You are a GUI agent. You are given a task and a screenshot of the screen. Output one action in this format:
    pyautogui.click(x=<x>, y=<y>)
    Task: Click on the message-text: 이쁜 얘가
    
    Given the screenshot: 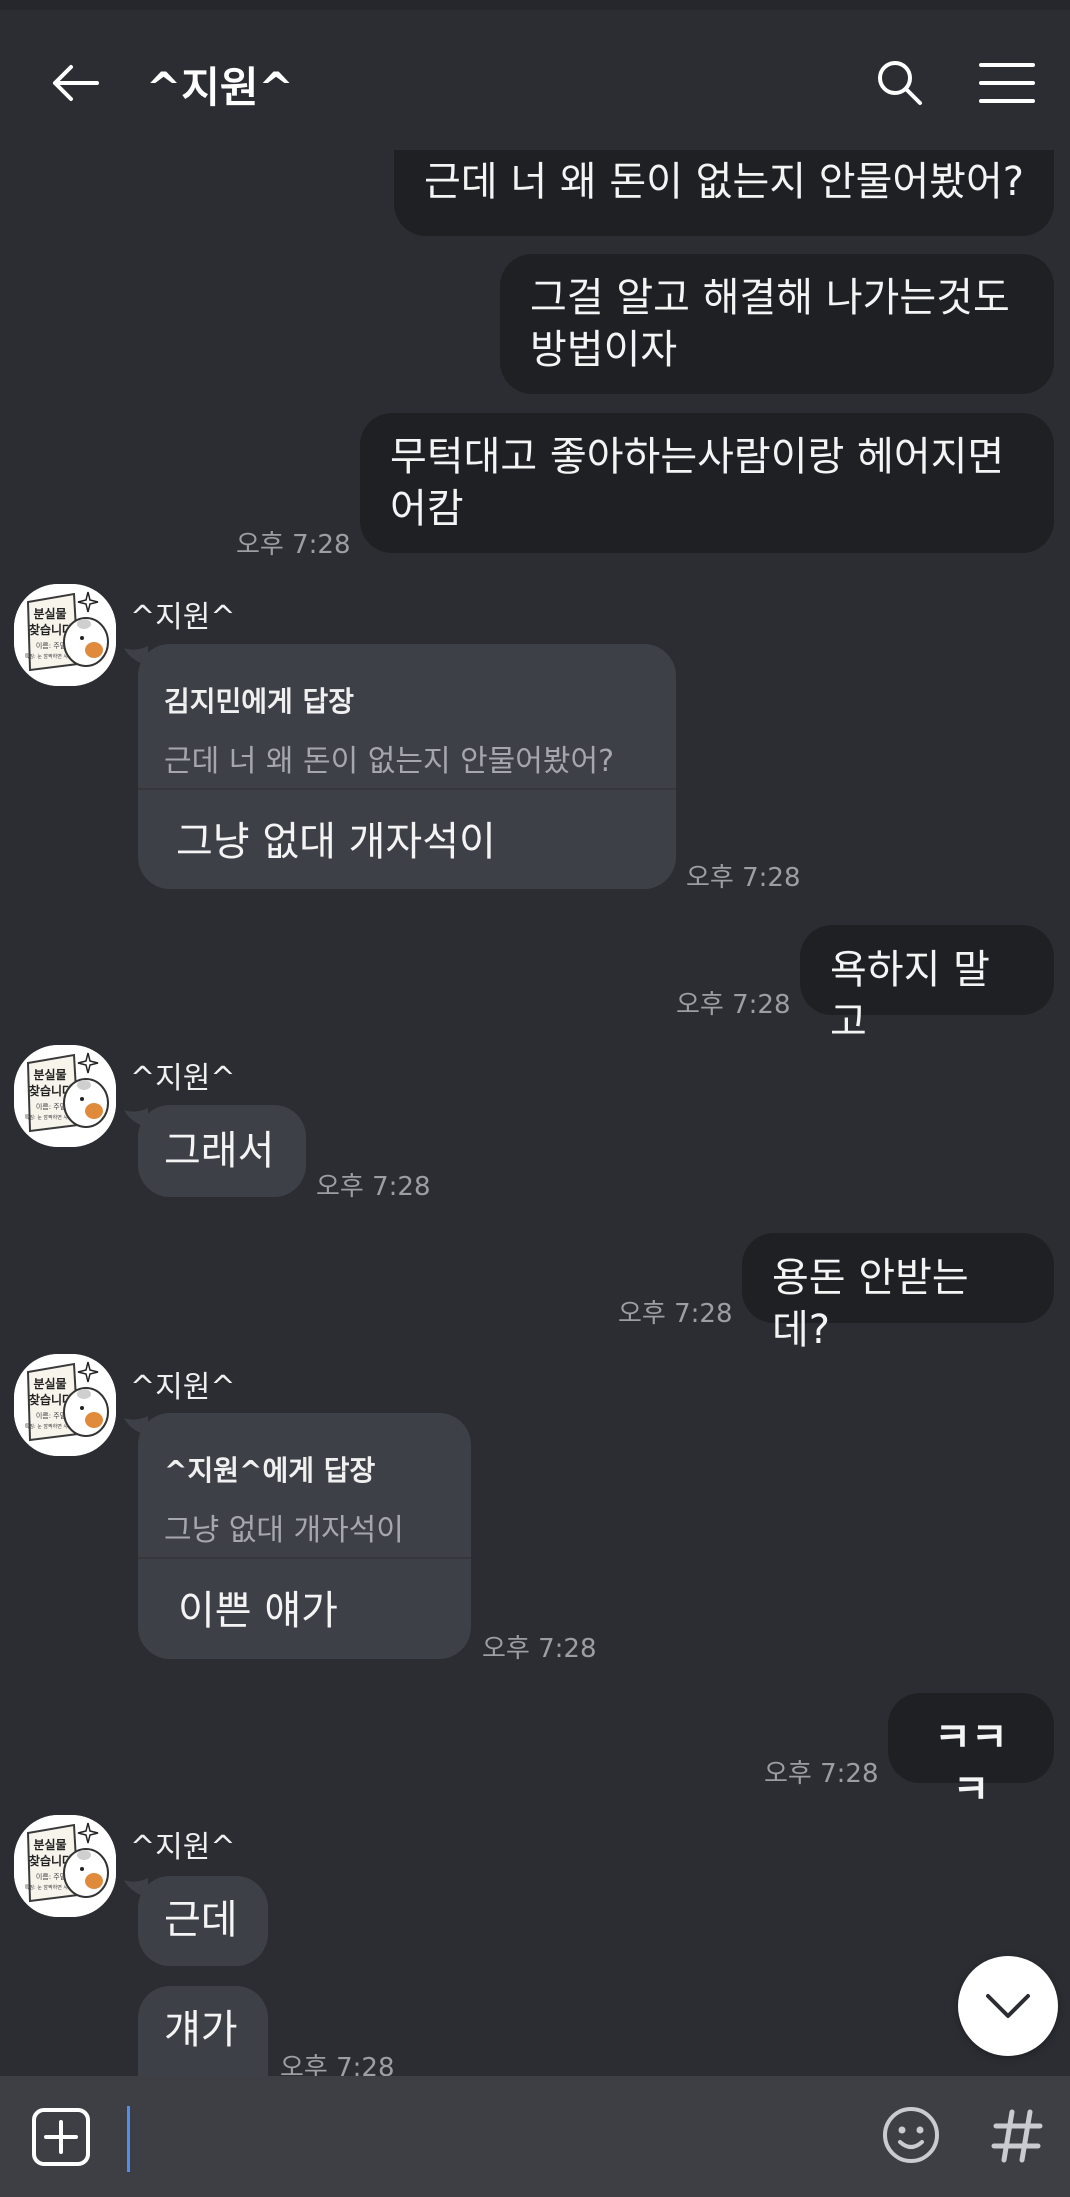 What is the action you would take?
    pyautogui.click(x=258, y=1611)
    